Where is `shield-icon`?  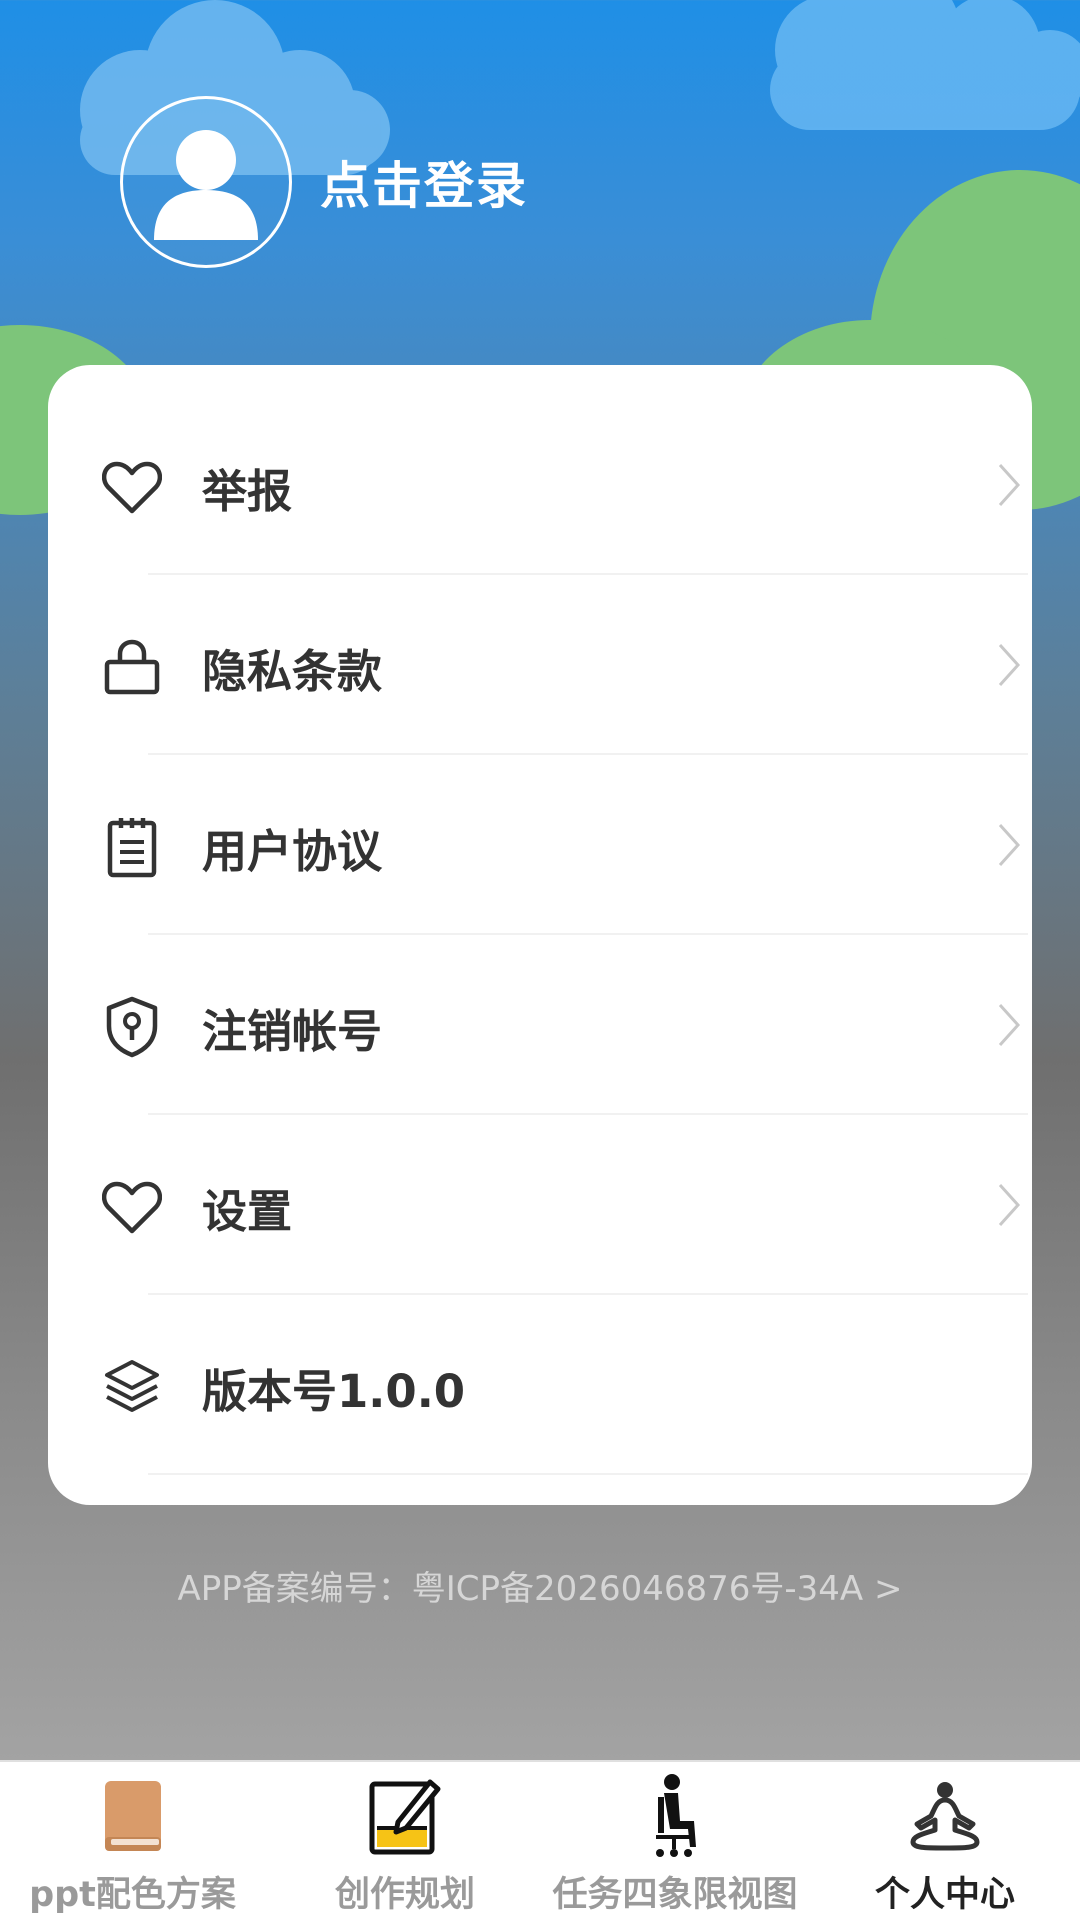 shield-icon is located at coordinates (132, 1027).